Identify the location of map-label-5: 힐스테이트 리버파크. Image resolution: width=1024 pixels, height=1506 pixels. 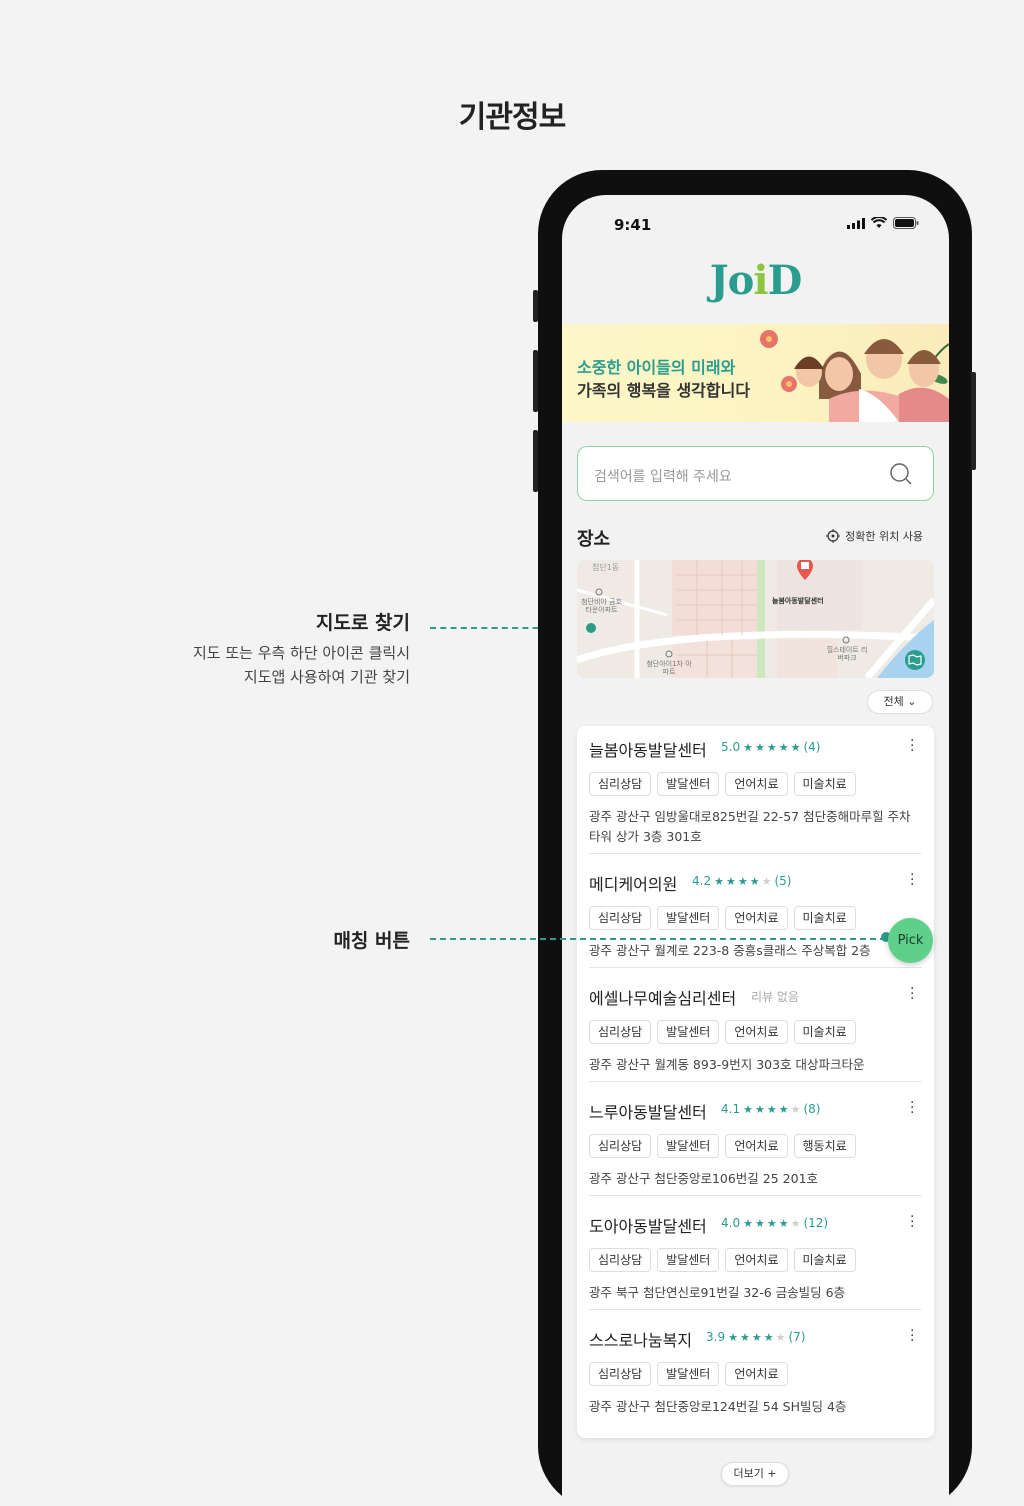
(847, 654).